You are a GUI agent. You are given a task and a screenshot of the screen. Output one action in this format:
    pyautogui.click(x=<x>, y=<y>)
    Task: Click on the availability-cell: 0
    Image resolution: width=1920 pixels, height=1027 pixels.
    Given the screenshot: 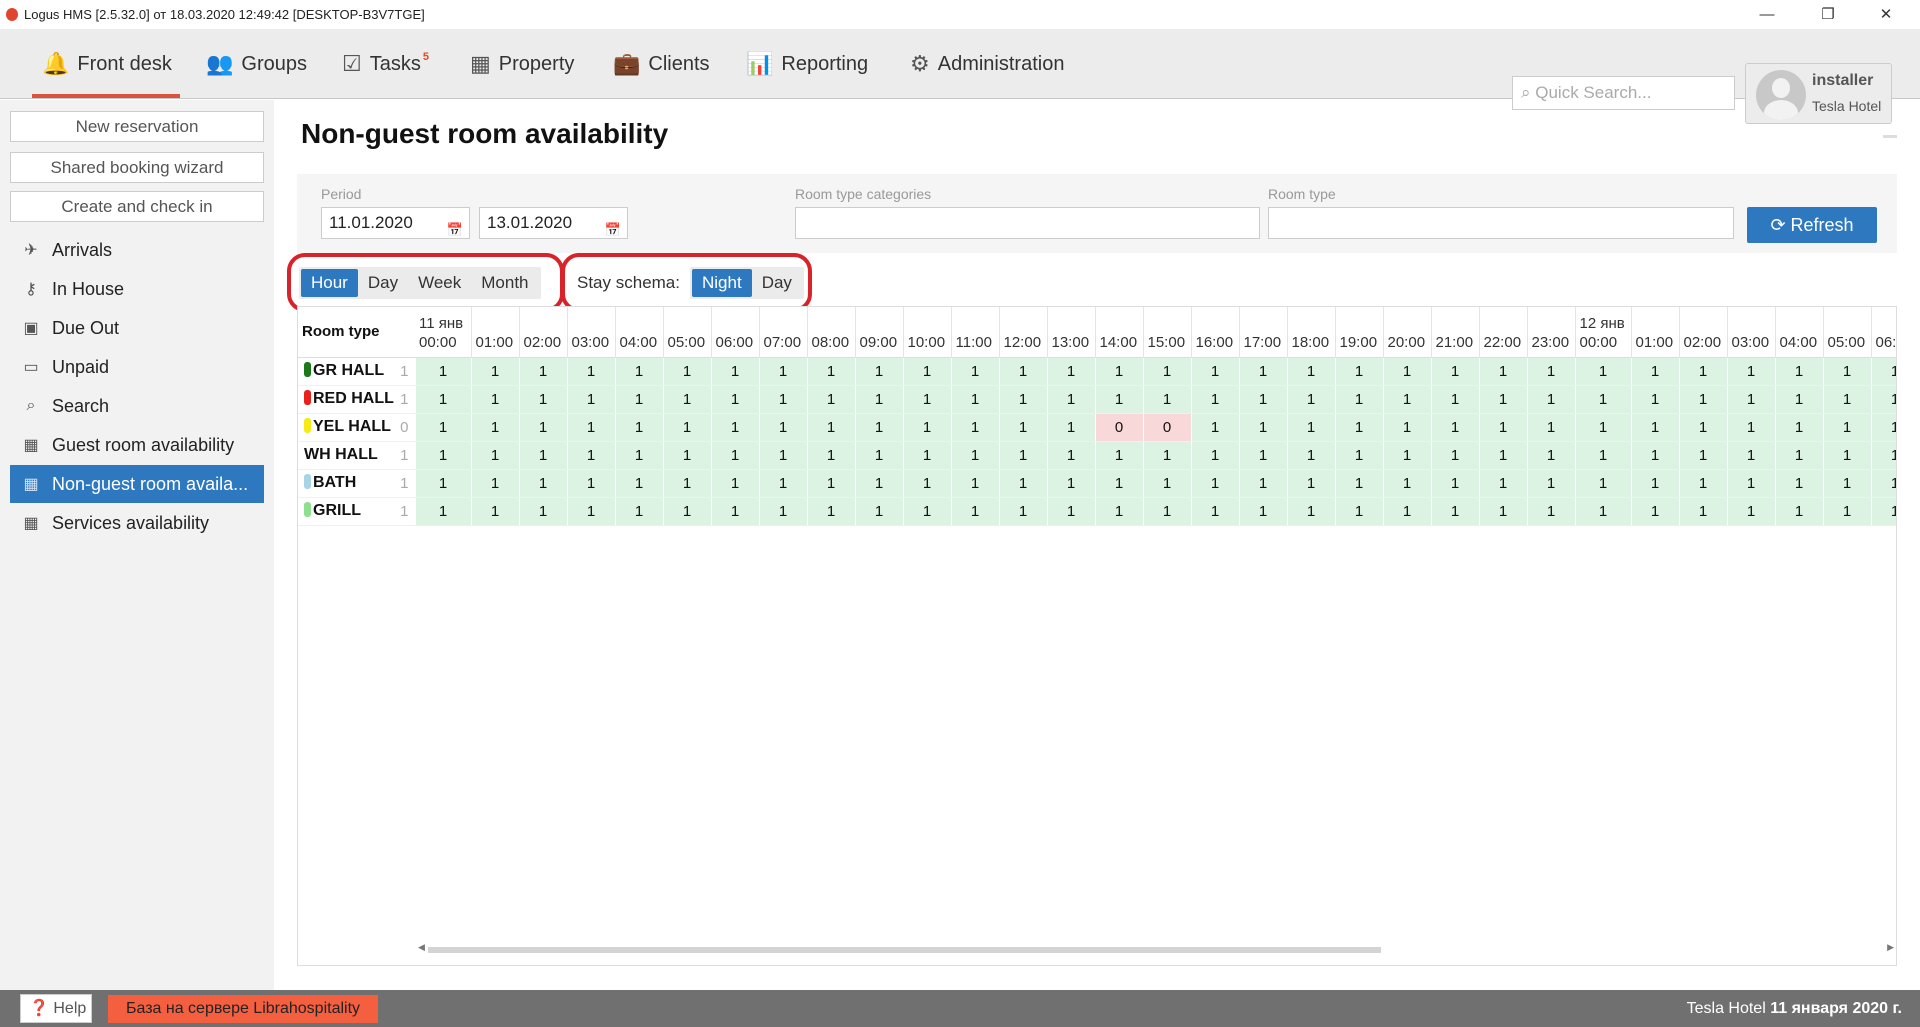 What is the action you would take?
    pyautogui.click(x=1167, y=427)
    